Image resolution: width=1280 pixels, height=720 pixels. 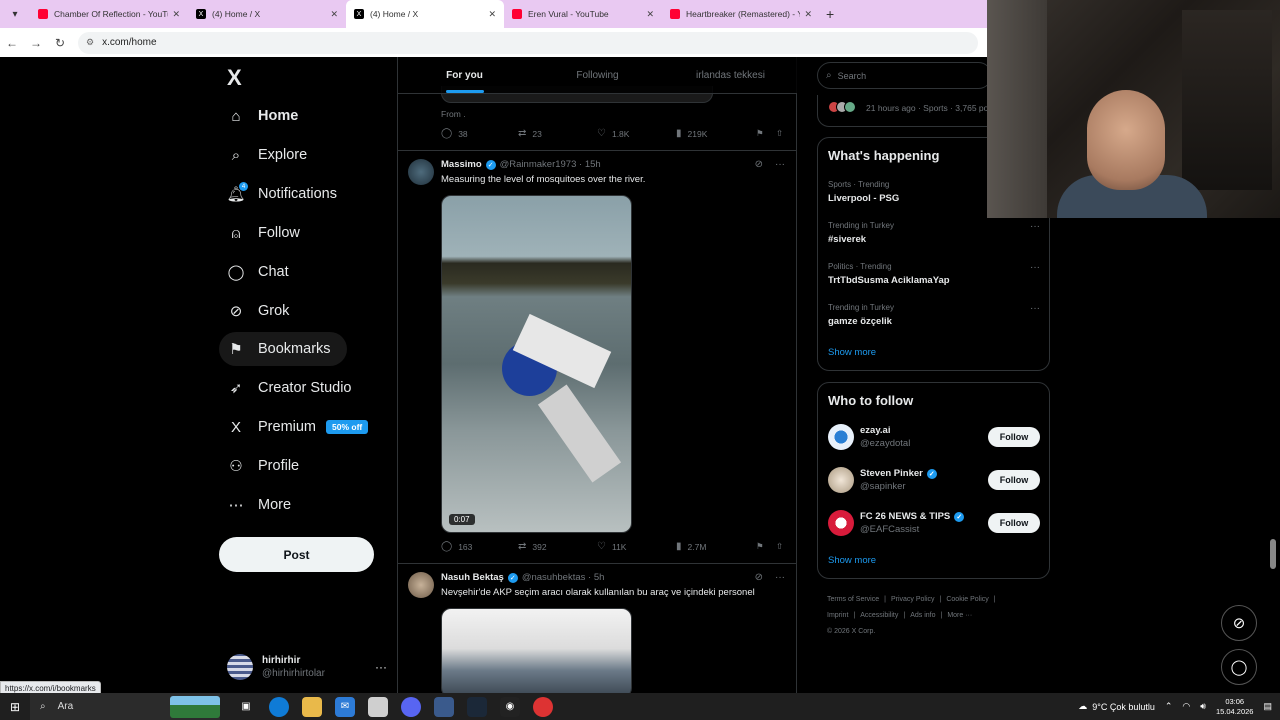 What do you see at coordinates (716, 546) in the screenshot?
I see `views-button: ▮ 2.7M` at bounding box center [716, 546].